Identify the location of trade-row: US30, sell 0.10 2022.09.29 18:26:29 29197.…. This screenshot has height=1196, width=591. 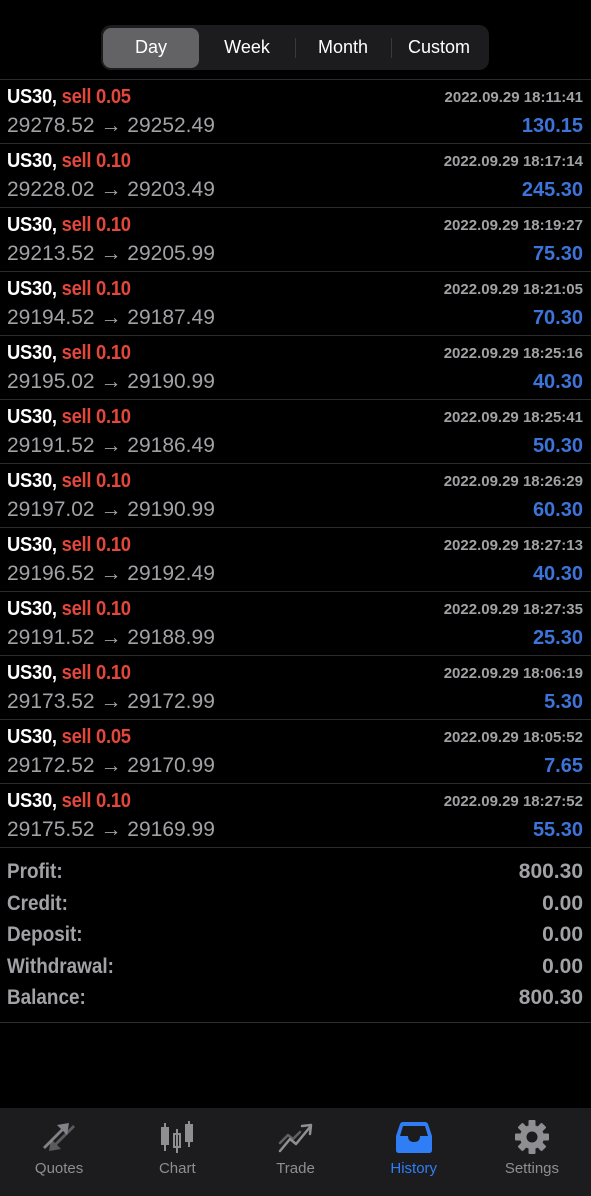
(295, 496).